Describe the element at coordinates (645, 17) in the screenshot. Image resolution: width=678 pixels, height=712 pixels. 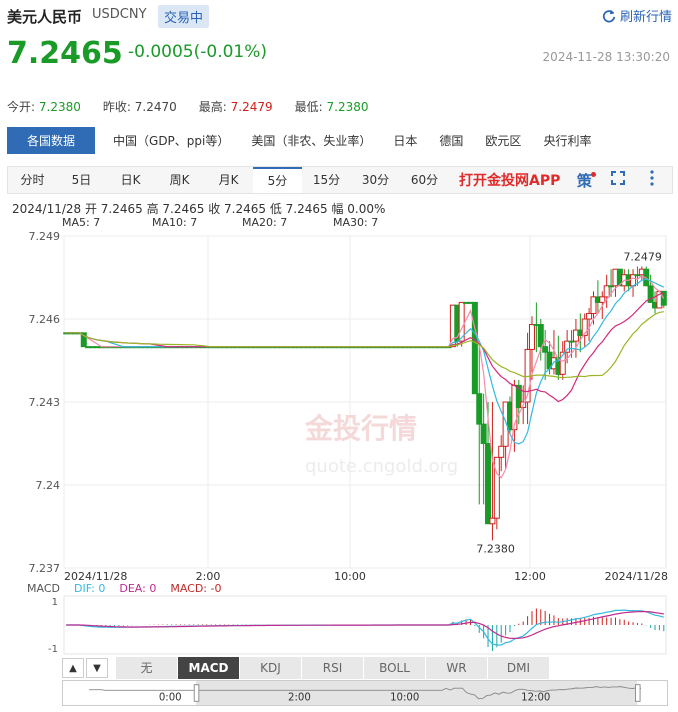
I see `refresh-label: 刷新行情` at that location.